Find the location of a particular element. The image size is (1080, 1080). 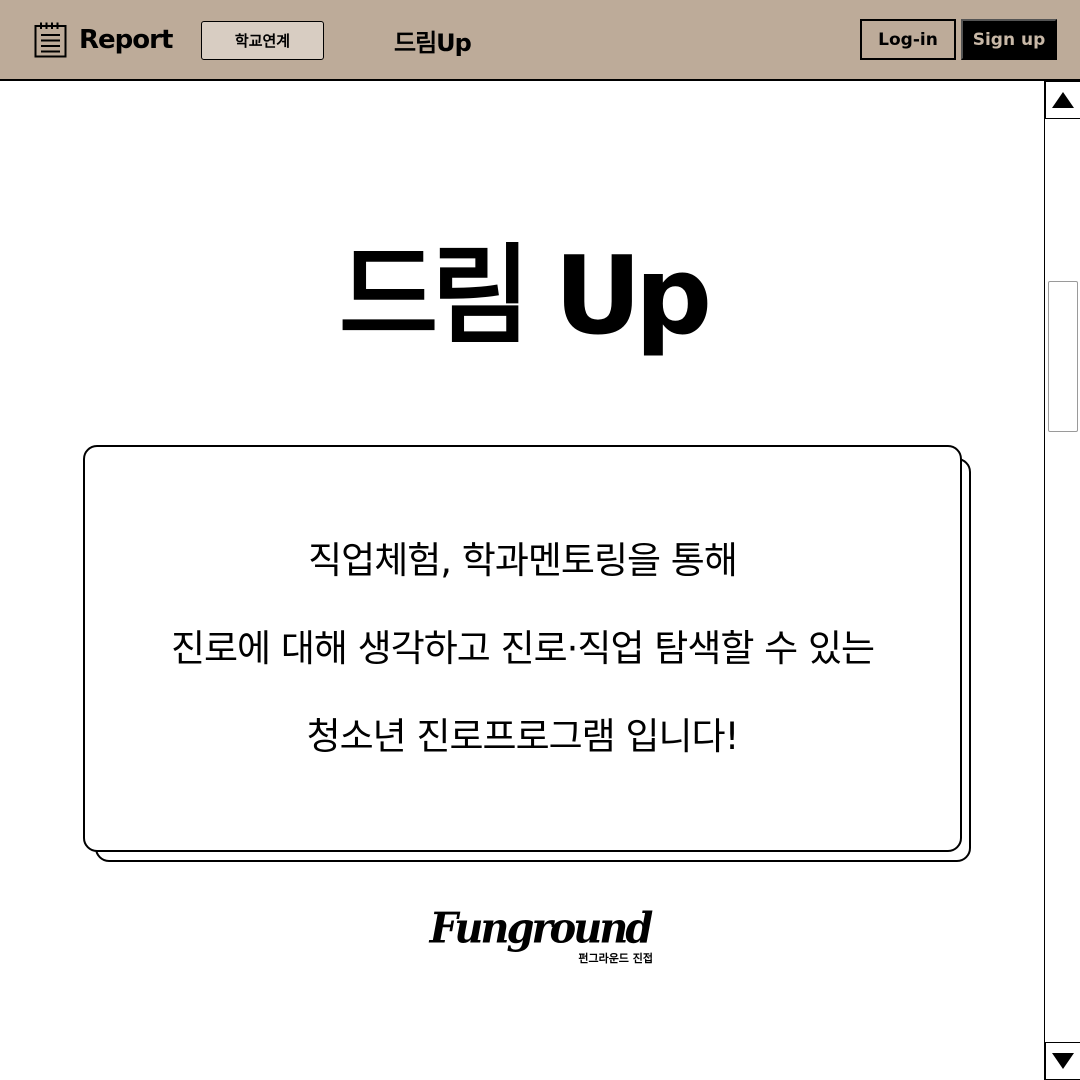

scroll-up-button is located at coordinates (1062, 100).